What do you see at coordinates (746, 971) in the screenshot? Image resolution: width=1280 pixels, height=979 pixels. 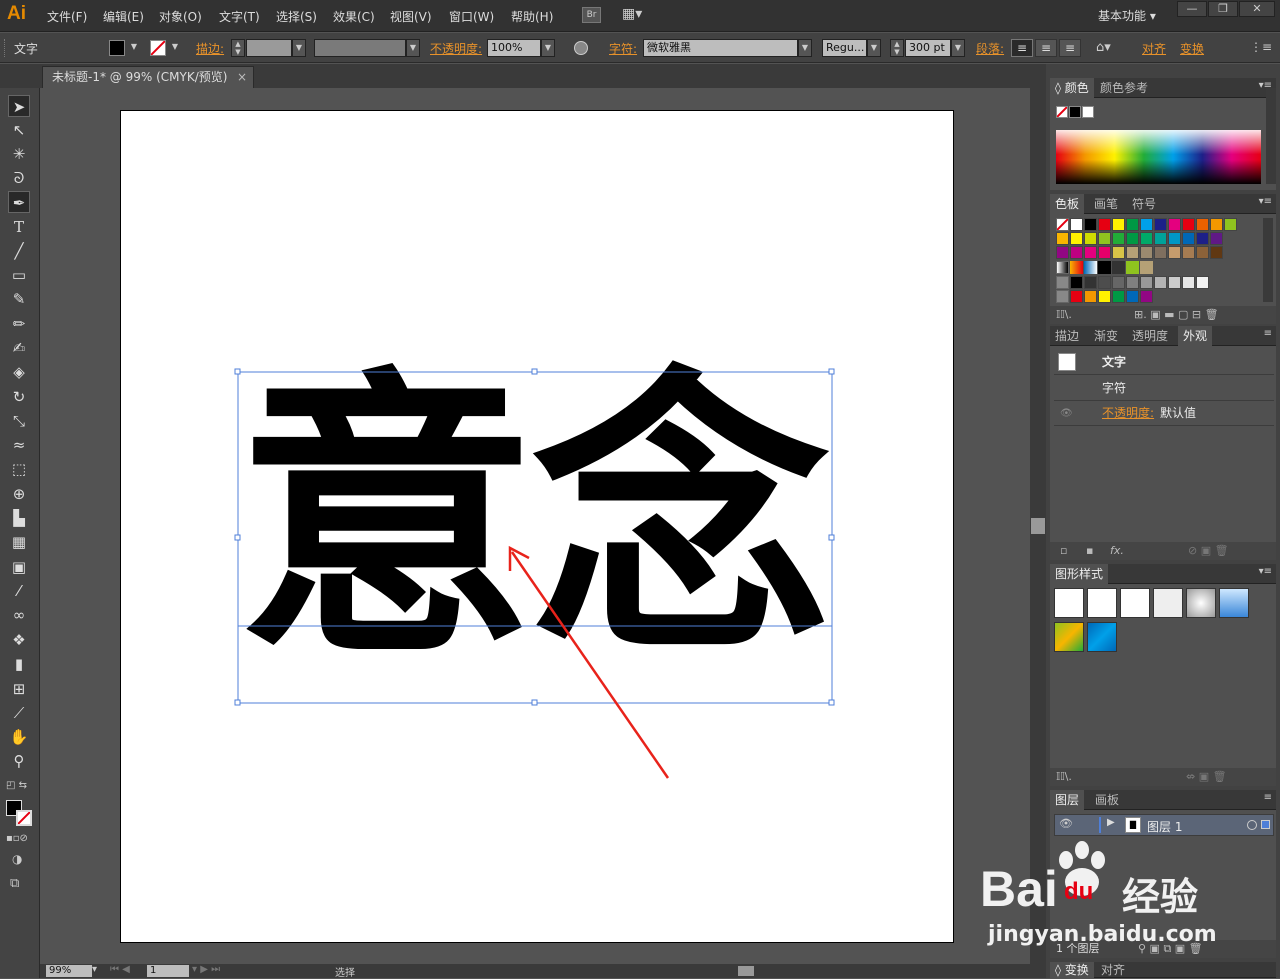 I see `hscroll-thumb` at bounding box center [746, 971].